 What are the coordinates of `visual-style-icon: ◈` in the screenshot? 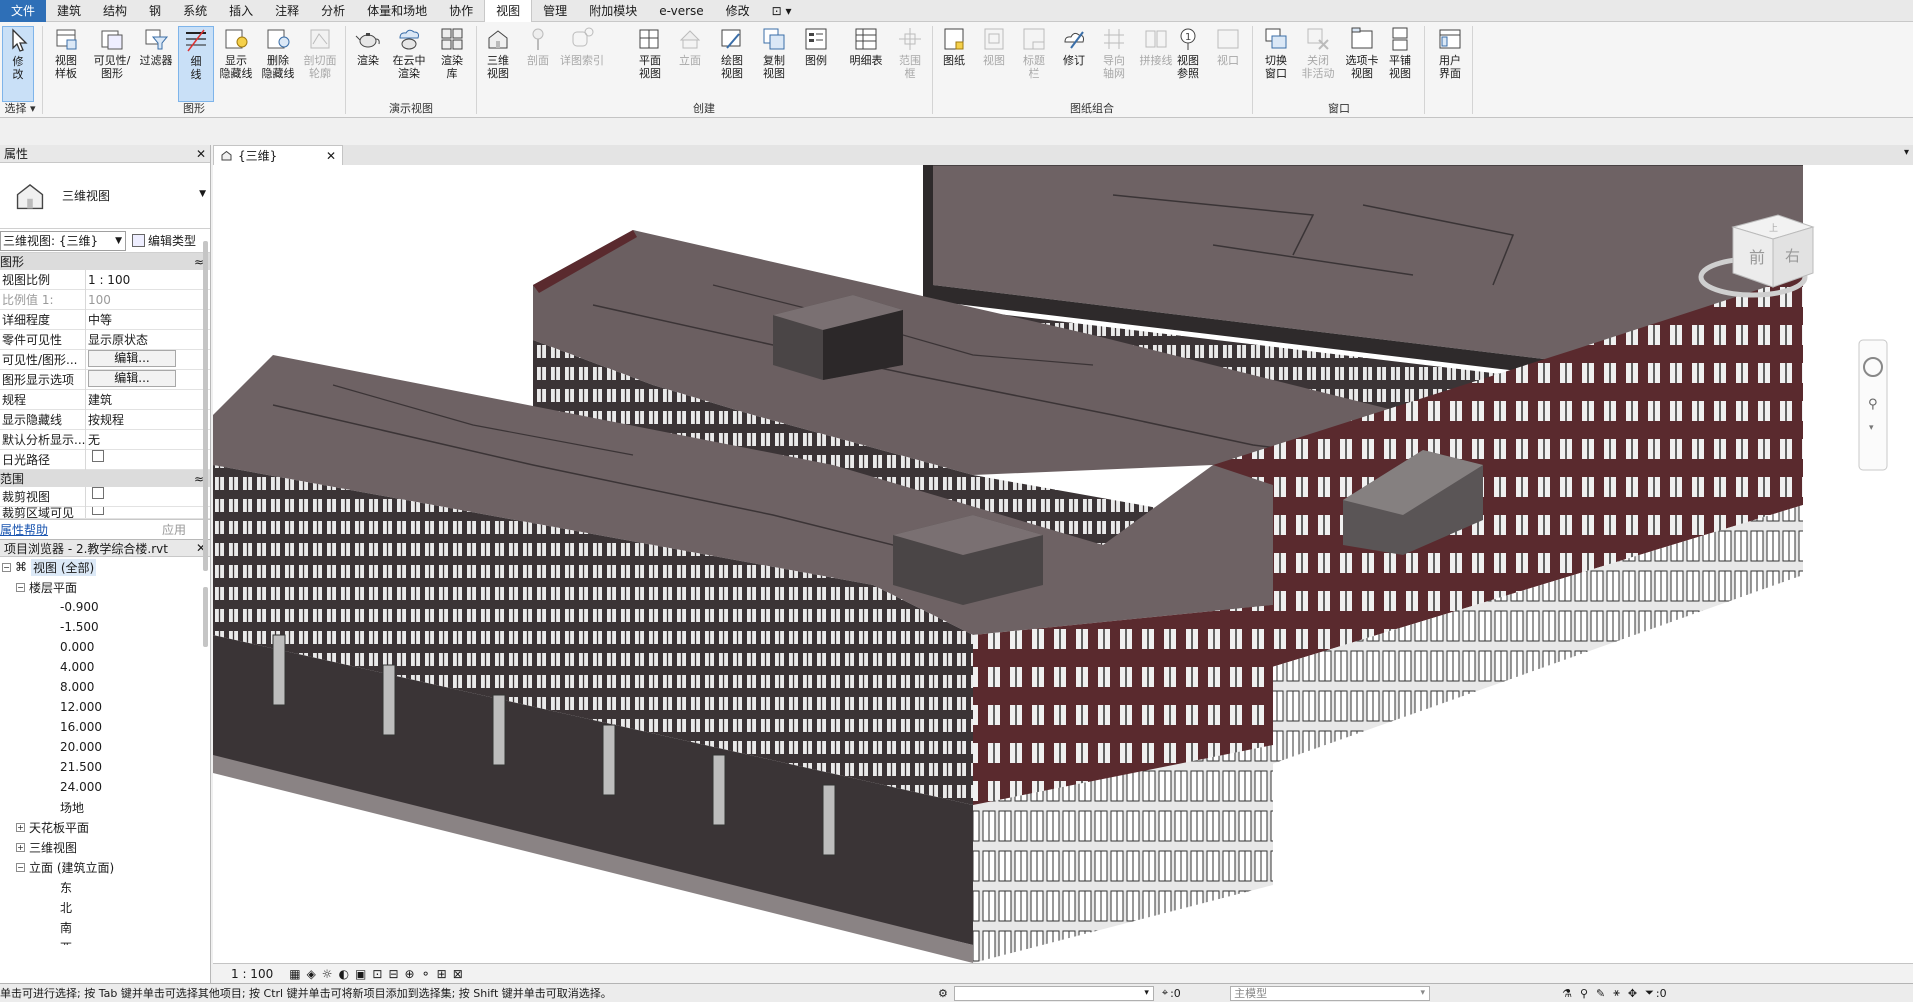 It's located at (311, 974).